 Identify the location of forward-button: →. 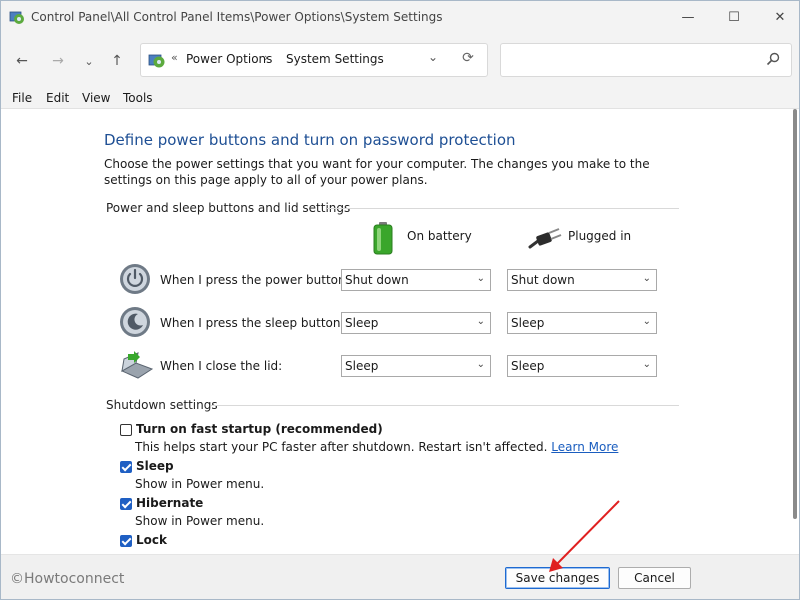
(58, 61).